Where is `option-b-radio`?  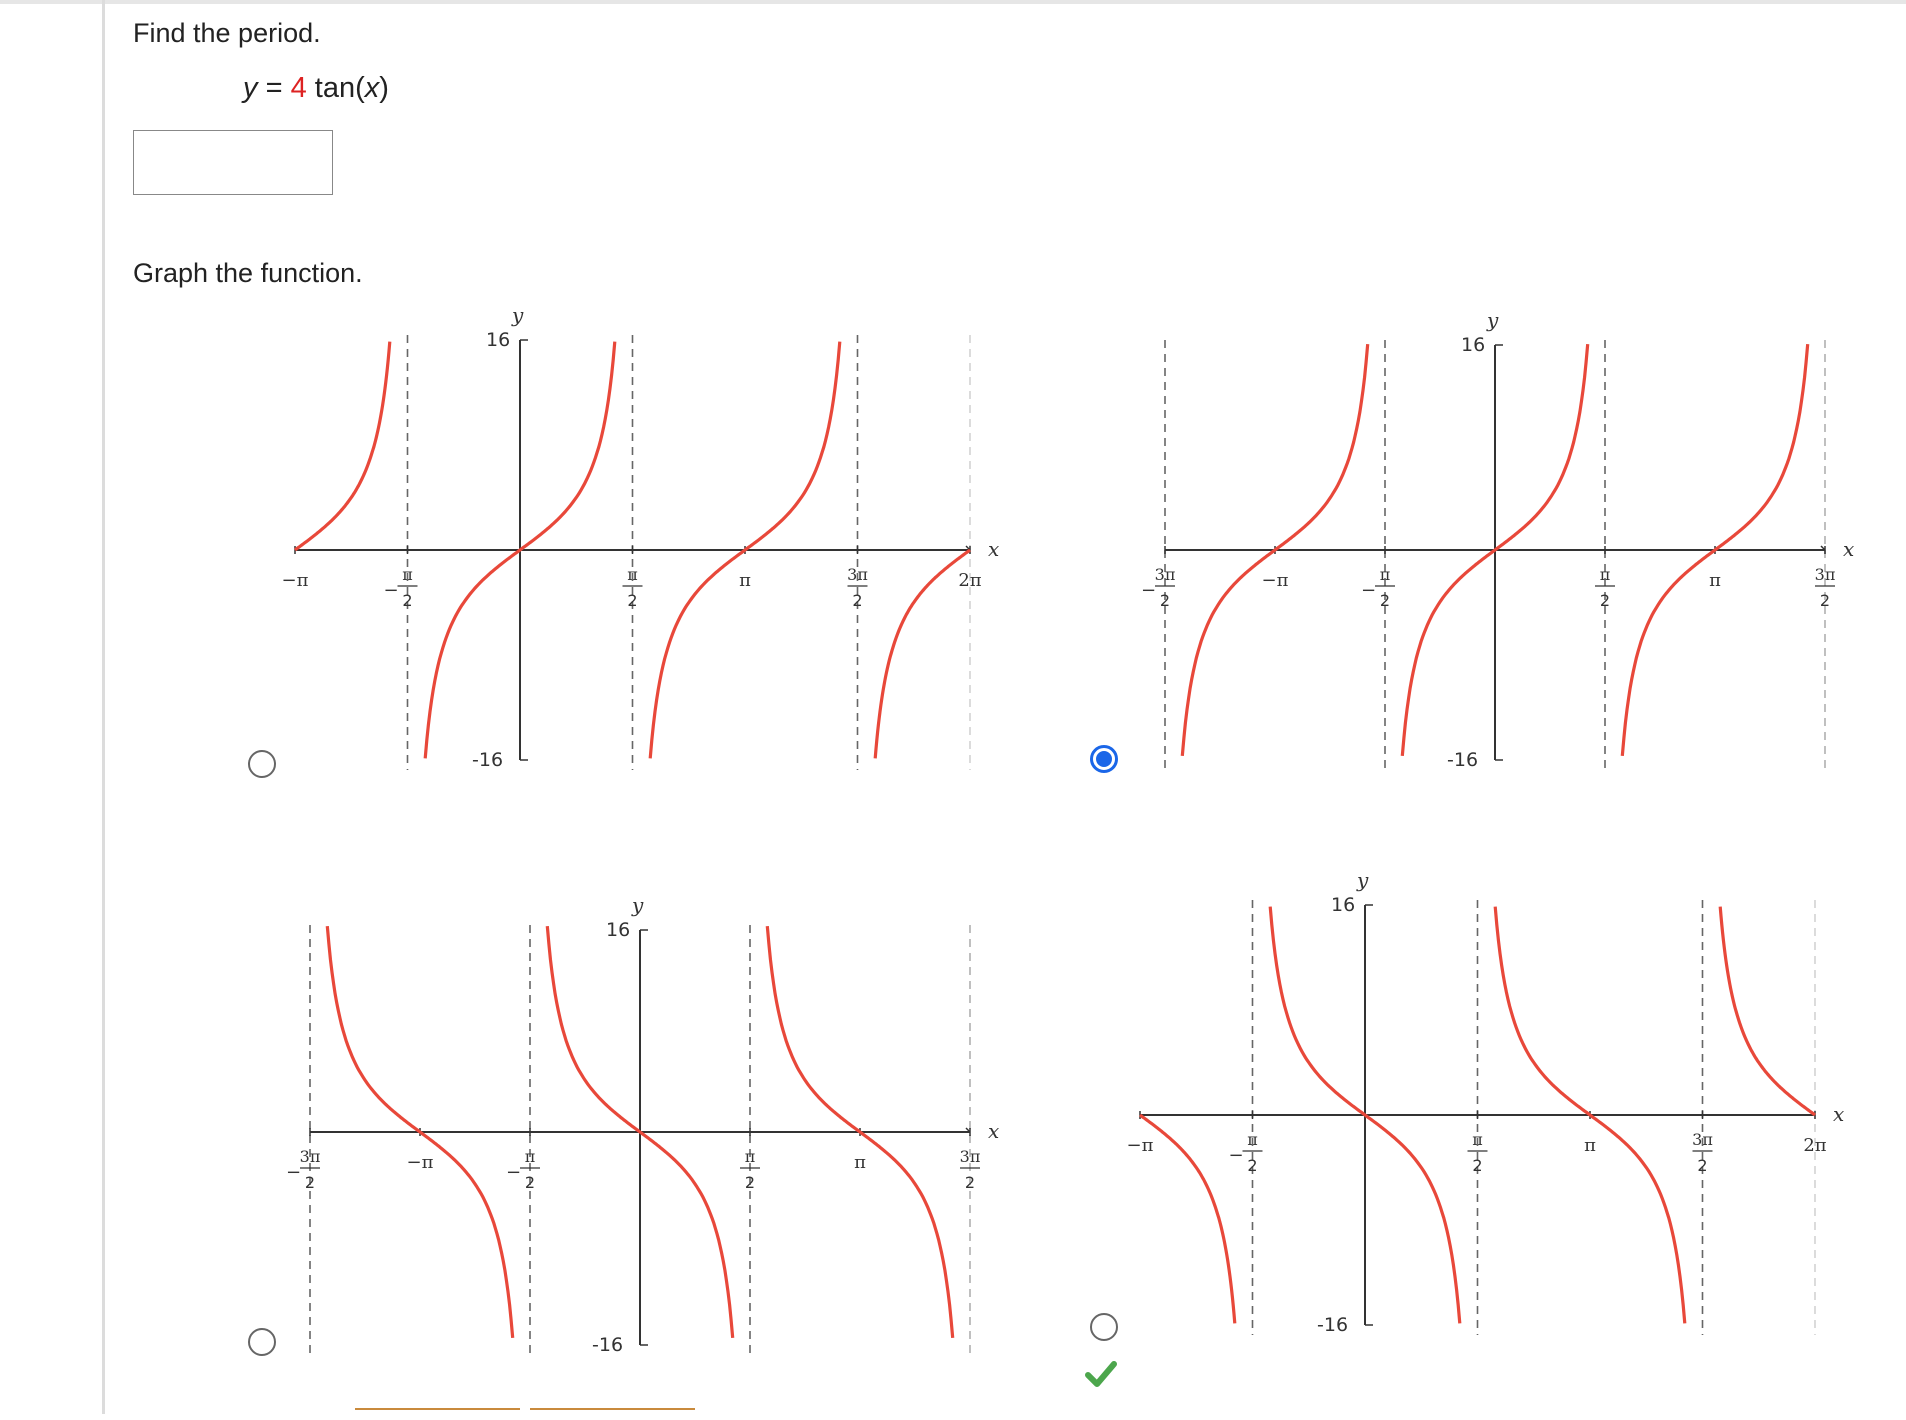
option-b-radio is located at coordinates (1104, 759).